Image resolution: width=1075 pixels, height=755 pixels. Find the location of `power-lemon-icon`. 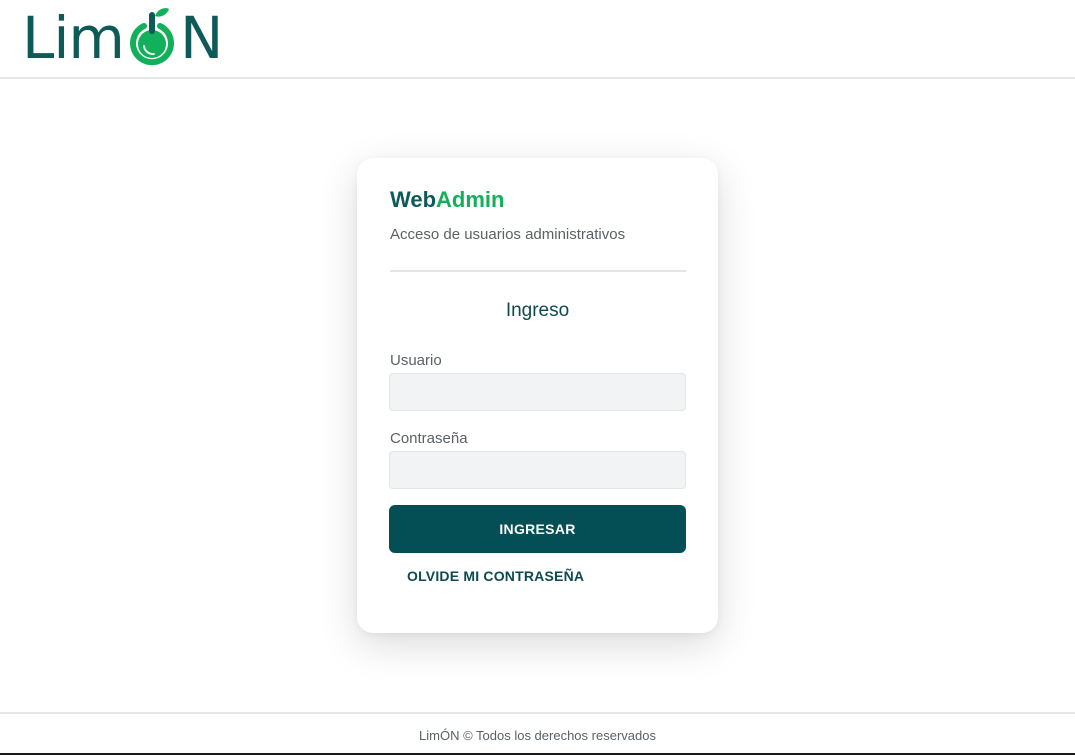

power-lemon-icon is located at coordinates (152, 38).